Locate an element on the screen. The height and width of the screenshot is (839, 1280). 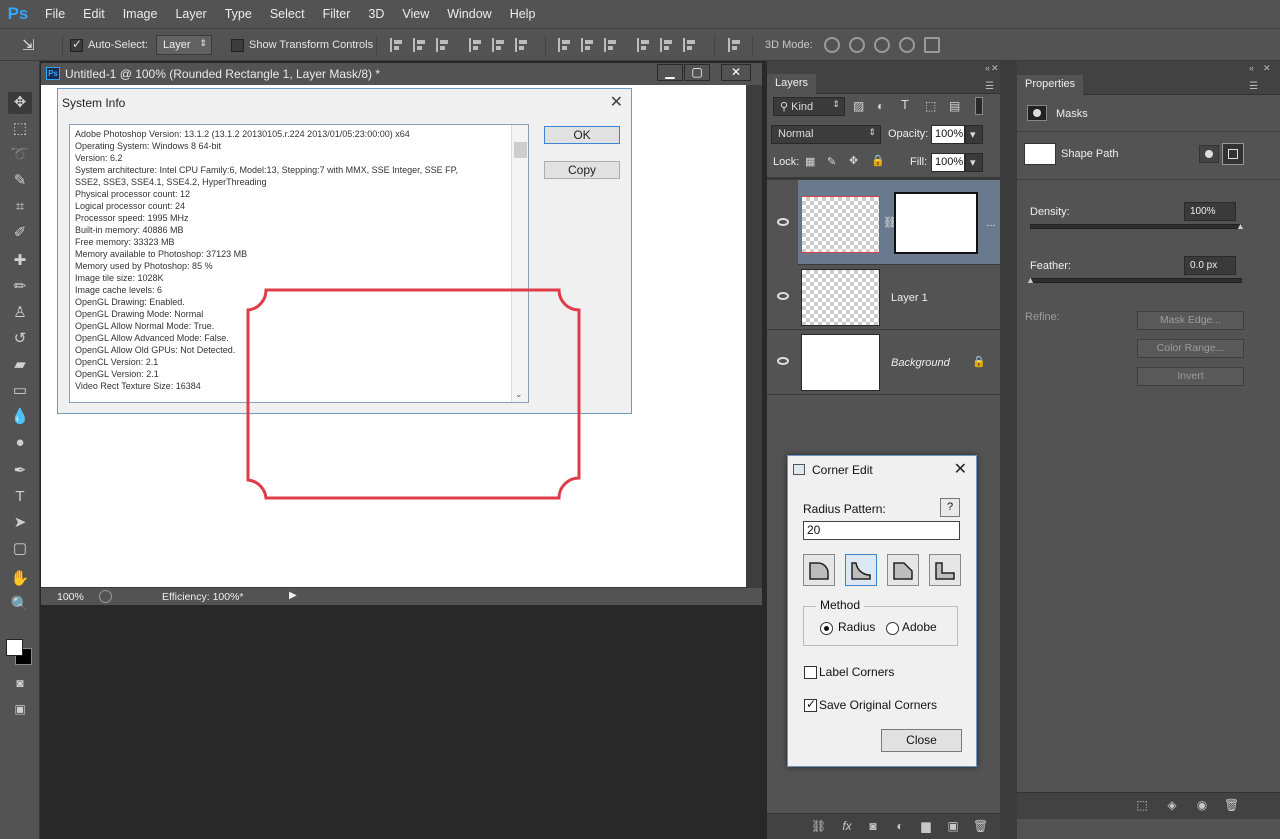
foreground-color-swatch is located at coordinates (14, 647).